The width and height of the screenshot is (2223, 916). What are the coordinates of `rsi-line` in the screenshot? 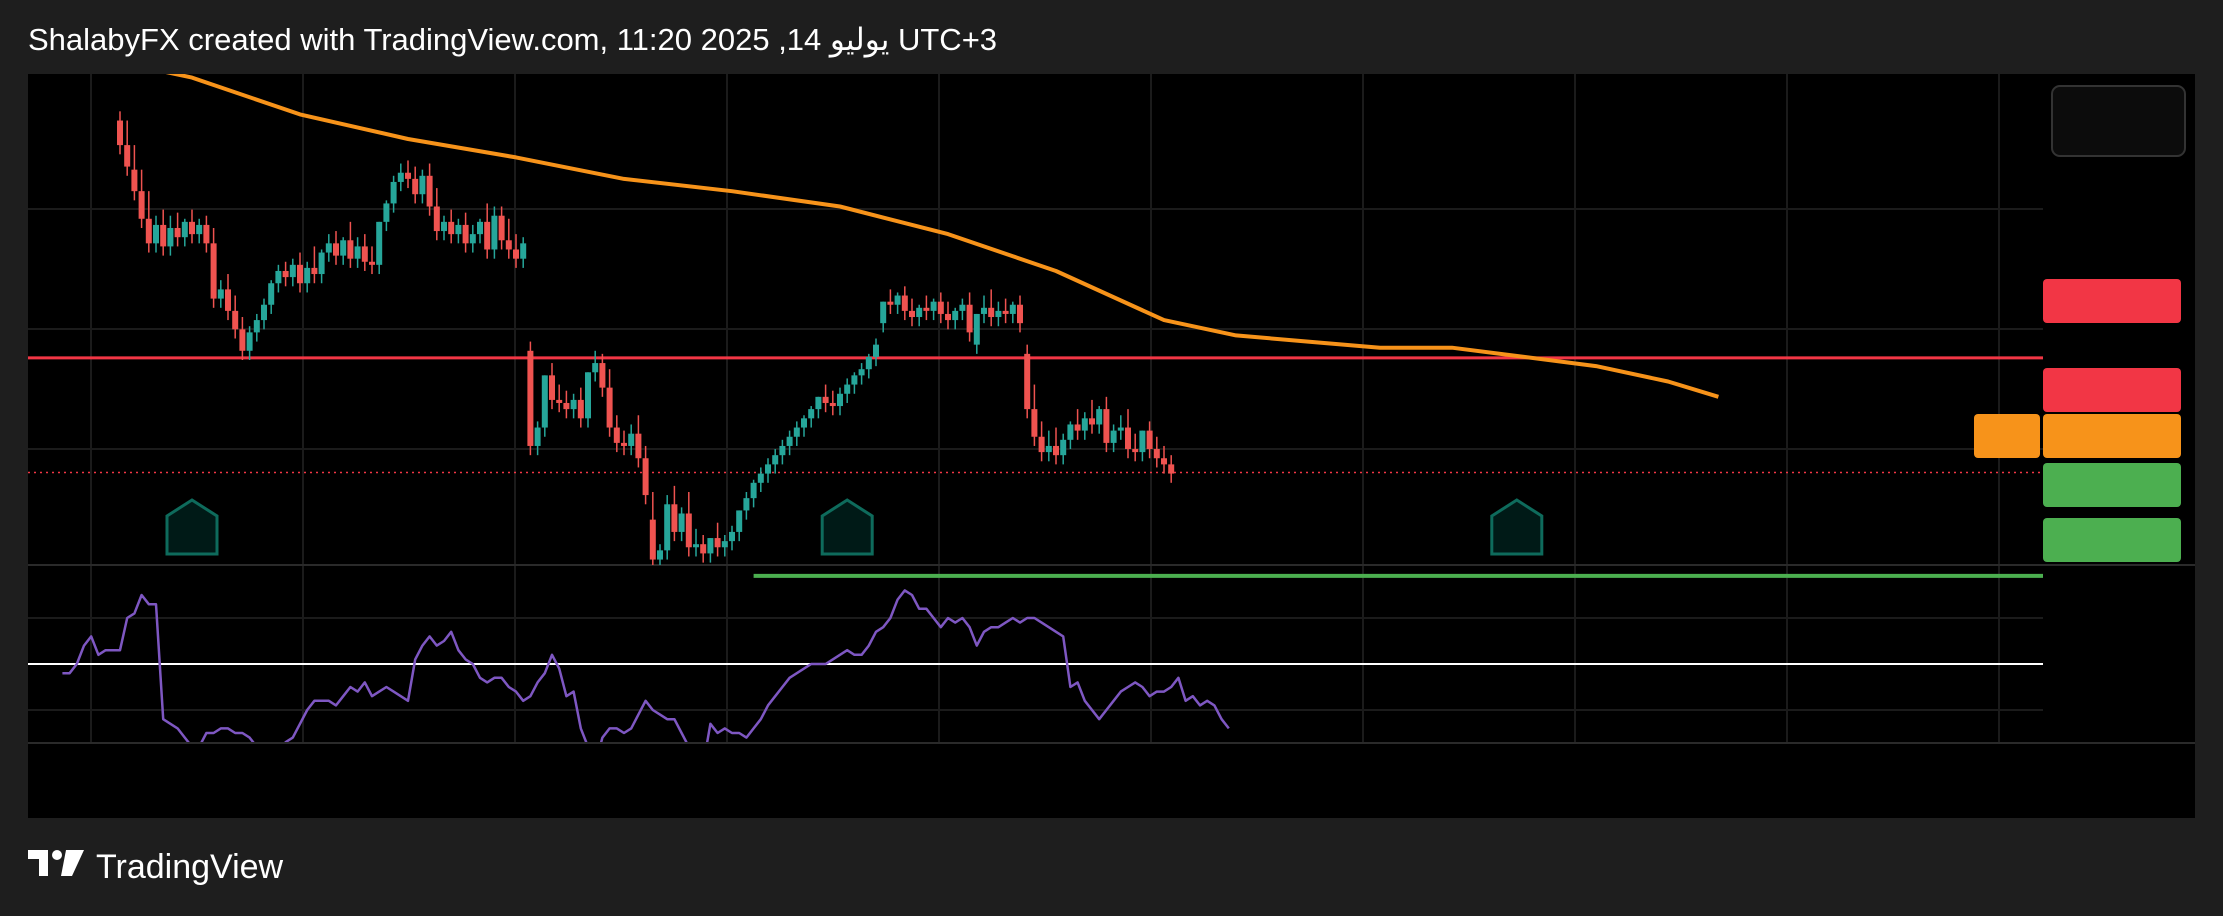 It's located at (646, 677).